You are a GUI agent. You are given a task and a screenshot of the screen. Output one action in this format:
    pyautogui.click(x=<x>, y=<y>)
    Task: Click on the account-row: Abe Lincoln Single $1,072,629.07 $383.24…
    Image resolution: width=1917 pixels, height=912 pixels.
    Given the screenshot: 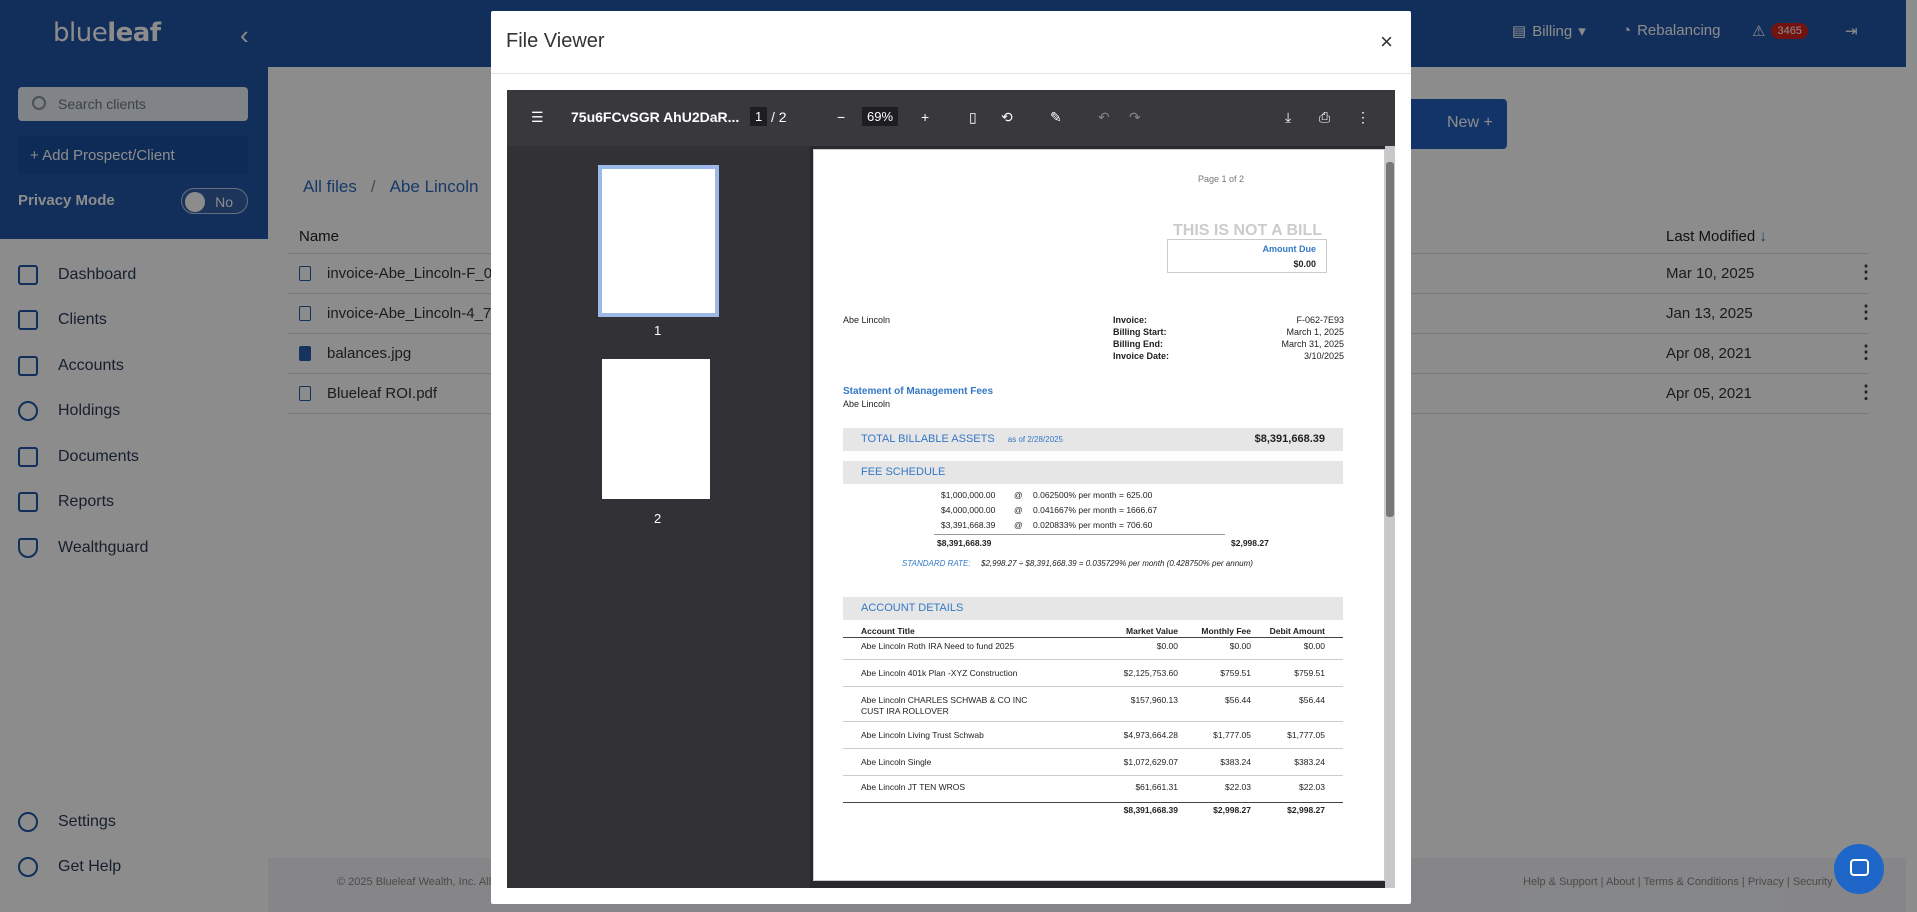 What is the action you would take?
    pyautogui.click(x=1093, y=762)
    